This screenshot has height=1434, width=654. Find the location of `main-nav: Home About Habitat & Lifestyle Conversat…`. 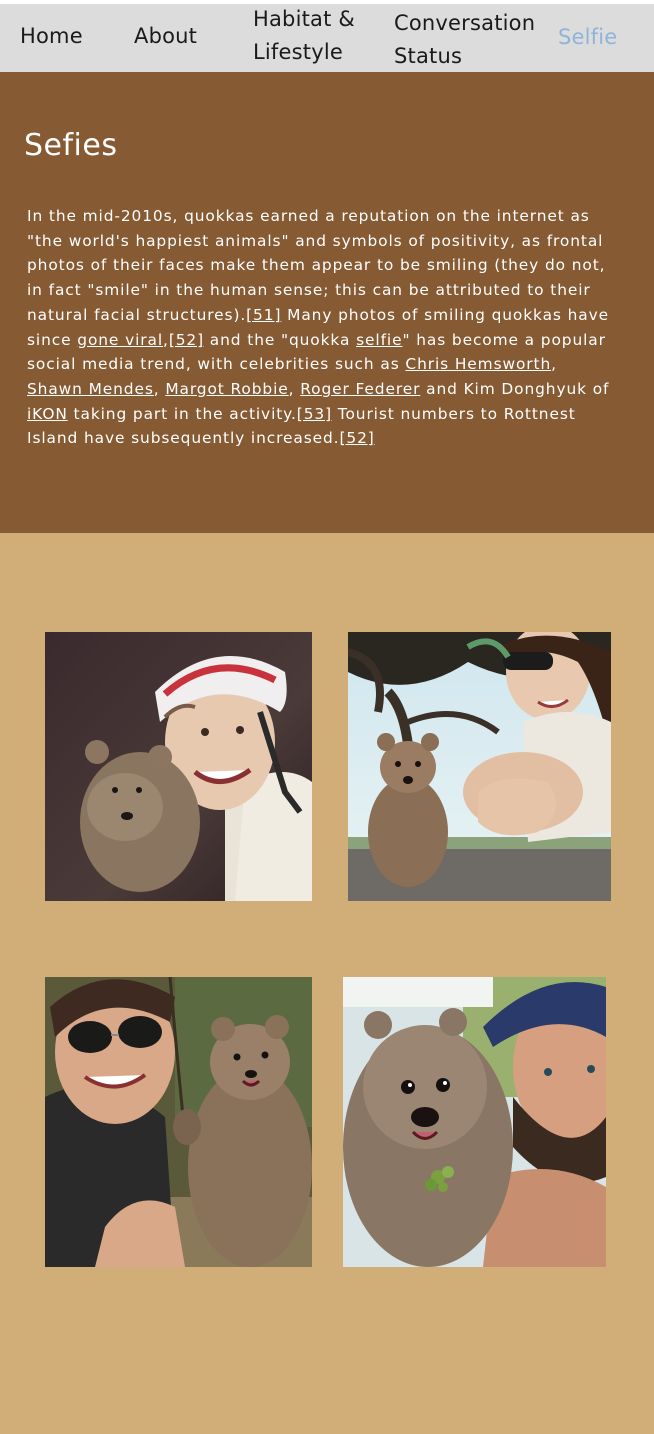

main-nav: Home About Habitat & Lifestyle Conversat… is located at coordinates (327, 38).